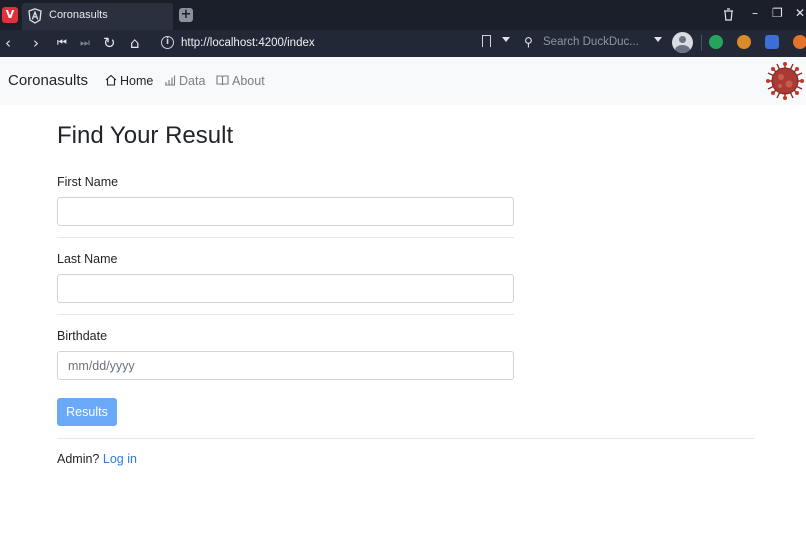  Describe the element at coordinates (10, 15) in the screenshot. I see `vivaldi-menu-icon: V` at that location.